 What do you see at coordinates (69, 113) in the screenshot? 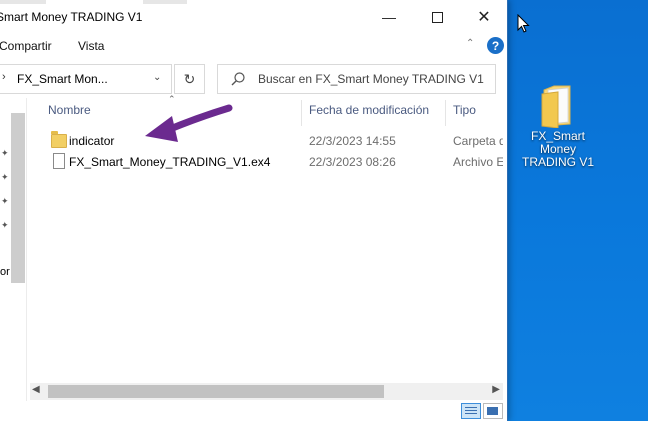
I see `column-header-name: Nombre` at bounding box center [69, 113].